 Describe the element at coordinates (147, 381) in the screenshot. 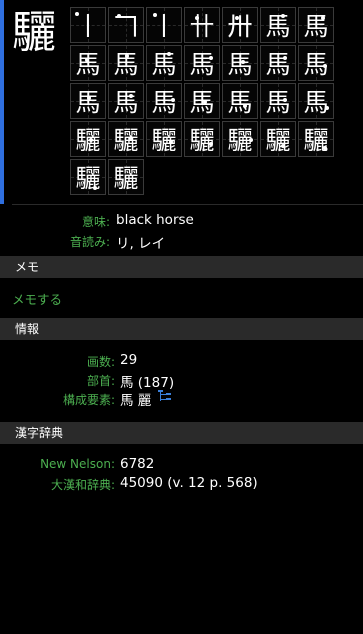

I see `radical-value: 馬 (187)` at that location.